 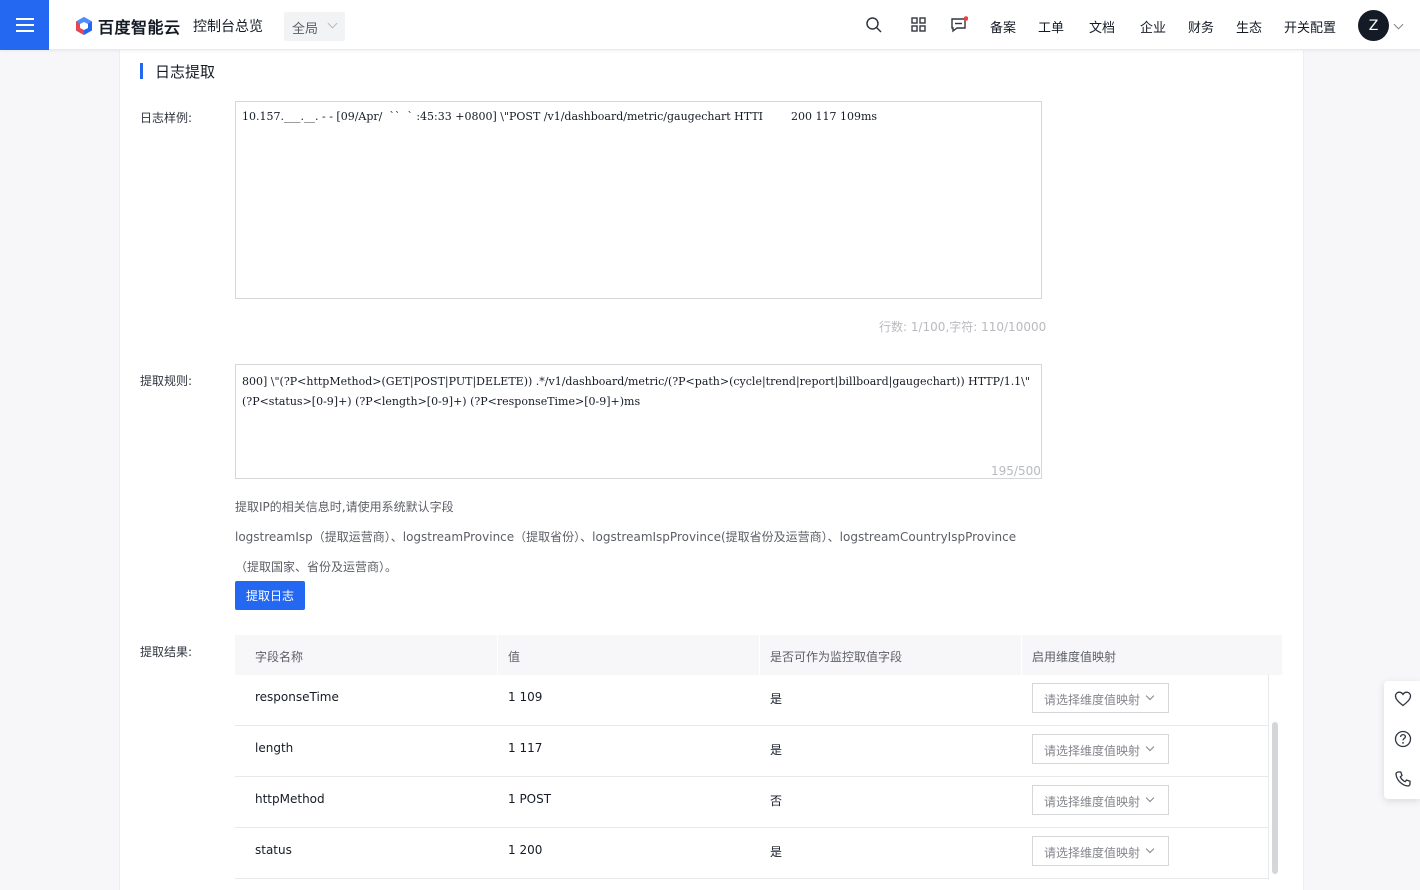 I want to click on ip-fields-text-cont: （提取国家、省份及运营商）。, so click(x=316, y=567).